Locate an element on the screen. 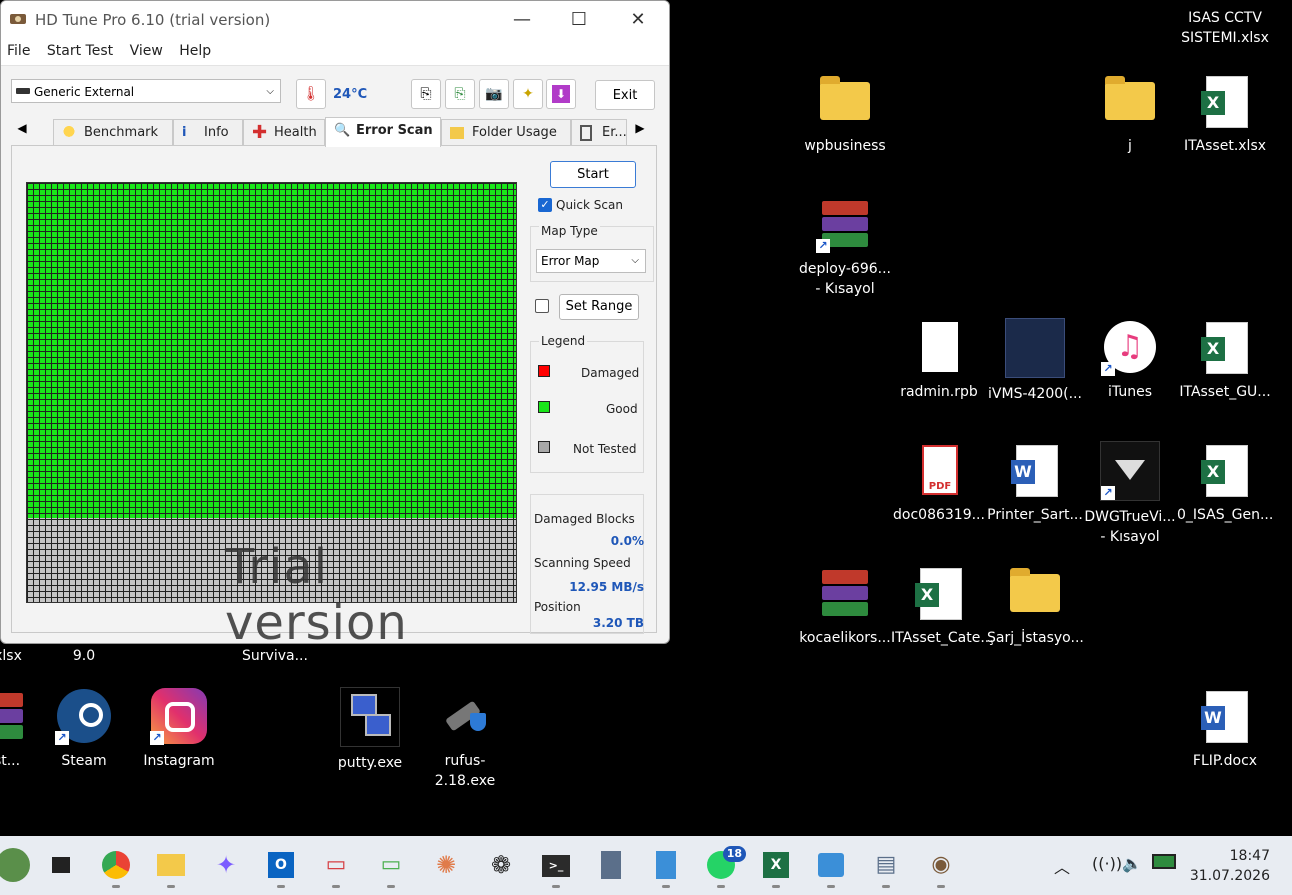  tab-label: Info is located at coordinates (216, 132).